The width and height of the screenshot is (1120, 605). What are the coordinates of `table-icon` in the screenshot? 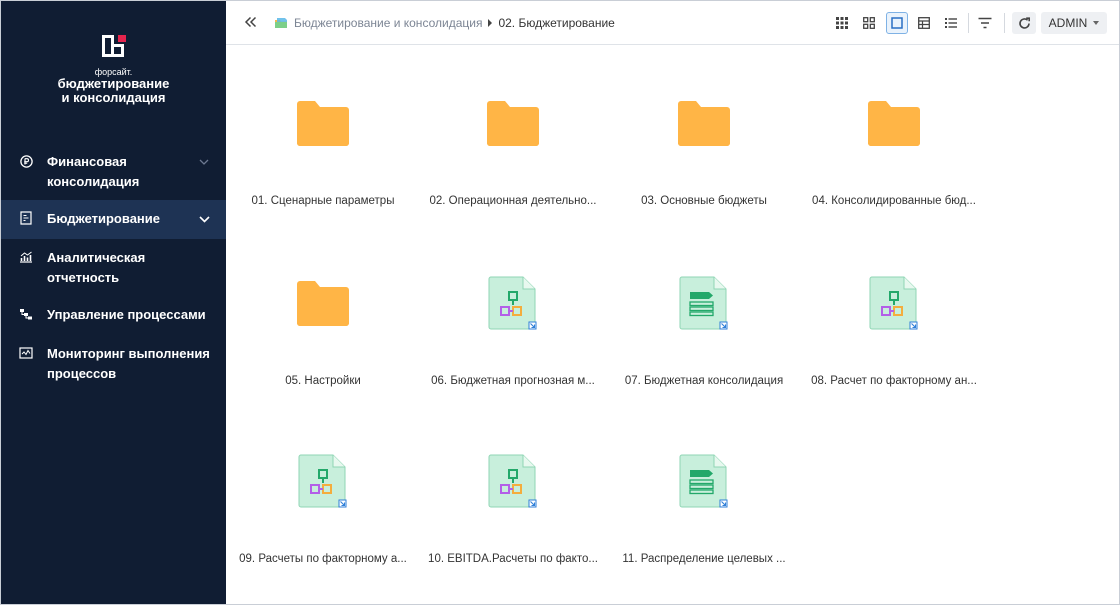 It's located at (924, 23).